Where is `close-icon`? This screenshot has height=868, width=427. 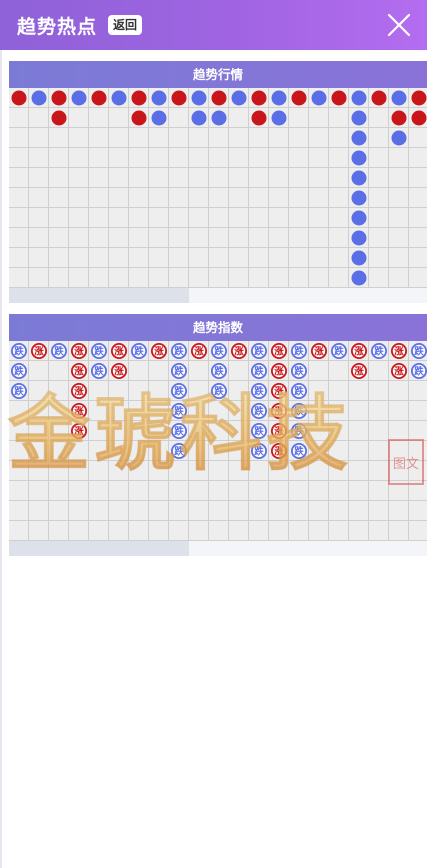 close-icon is located at coordinates (399, 25).